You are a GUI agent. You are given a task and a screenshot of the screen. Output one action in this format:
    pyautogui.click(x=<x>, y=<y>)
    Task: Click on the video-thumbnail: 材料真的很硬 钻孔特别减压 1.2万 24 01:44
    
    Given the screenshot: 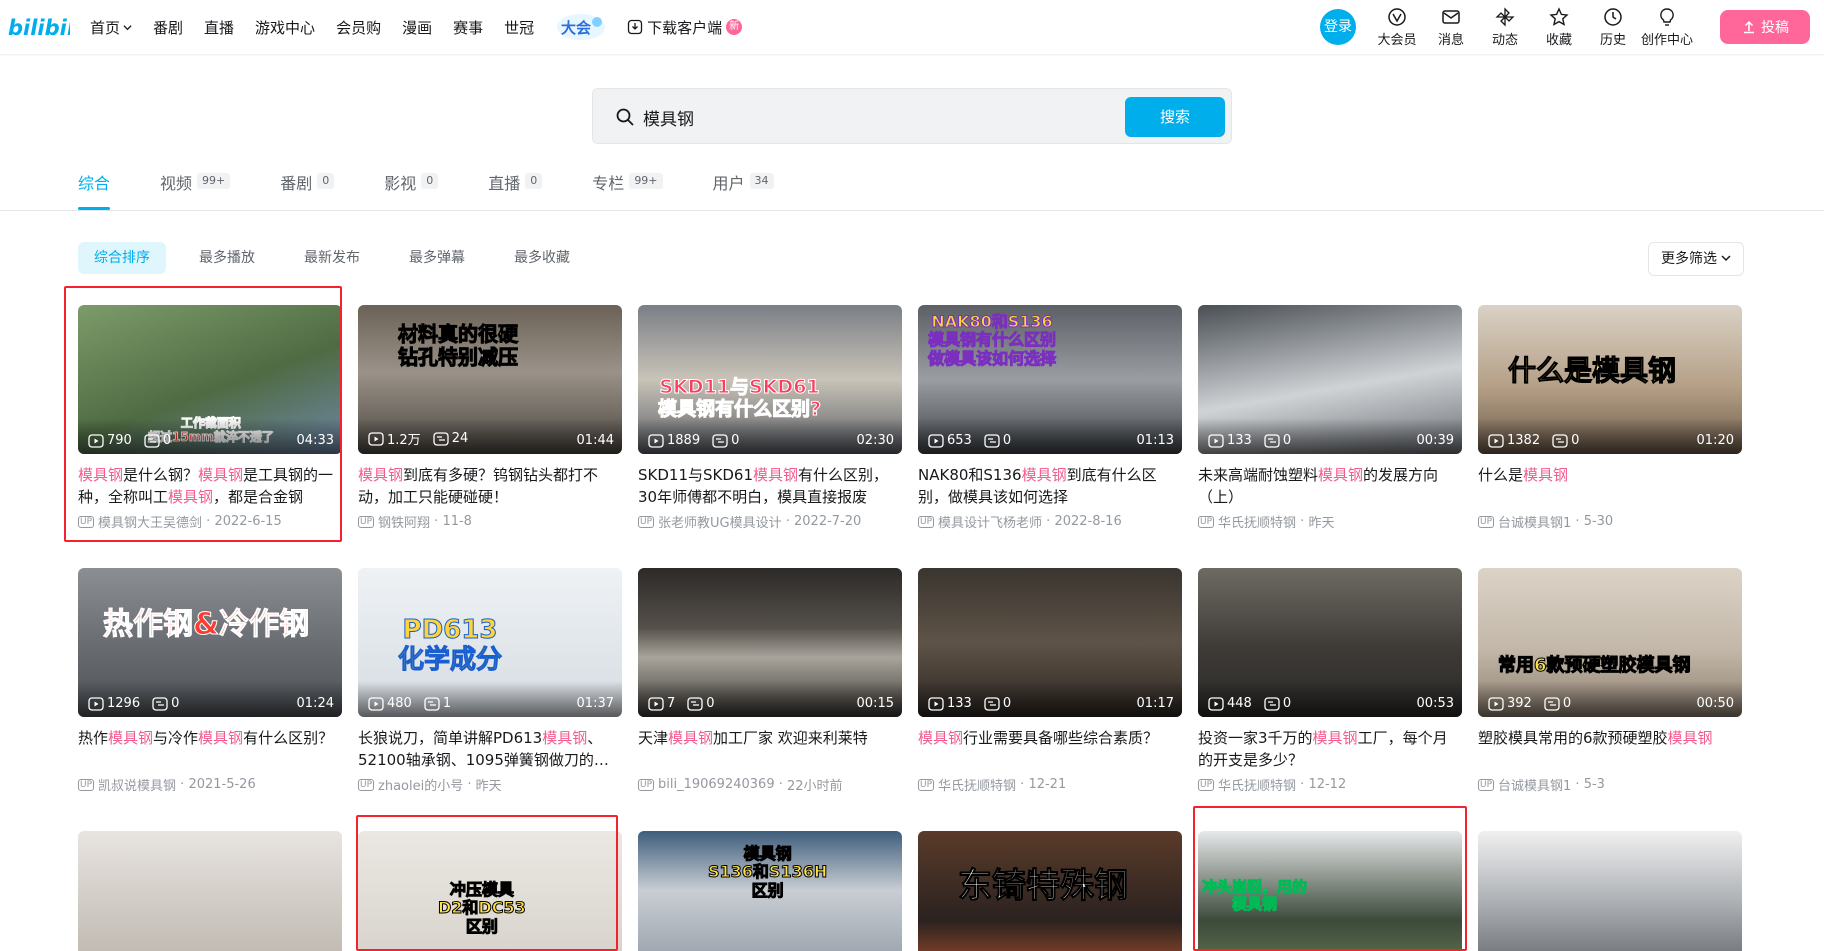 What is the action you would take?
    pyautogui.click(x=490, y=379)
    